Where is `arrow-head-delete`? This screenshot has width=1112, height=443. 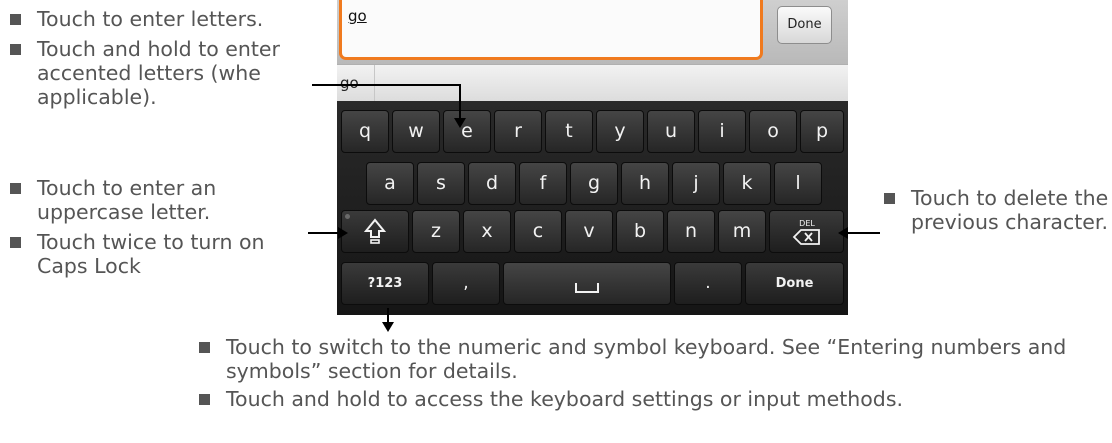 arrow-head-delete is located at coordinates (843, 233).